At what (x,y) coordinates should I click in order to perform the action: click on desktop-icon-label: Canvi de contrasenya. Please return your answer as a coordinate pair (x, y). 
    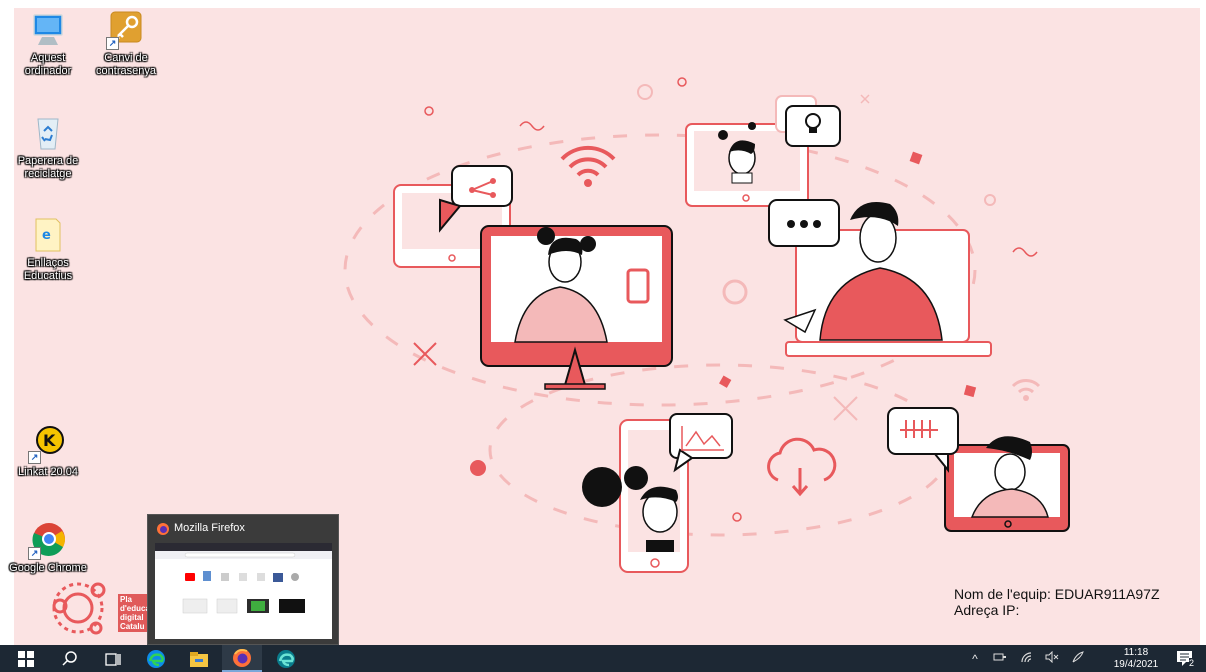
    Looking at the image, I should click on (126, 64).